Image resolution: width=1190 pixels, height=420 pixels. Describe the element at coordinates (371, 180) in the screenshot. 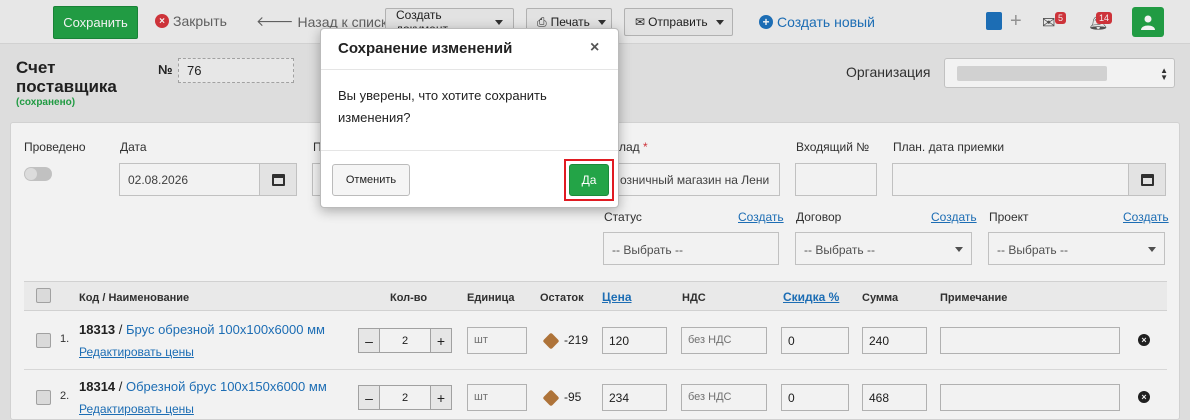

I see `cancel-button: Отменить` at that location.